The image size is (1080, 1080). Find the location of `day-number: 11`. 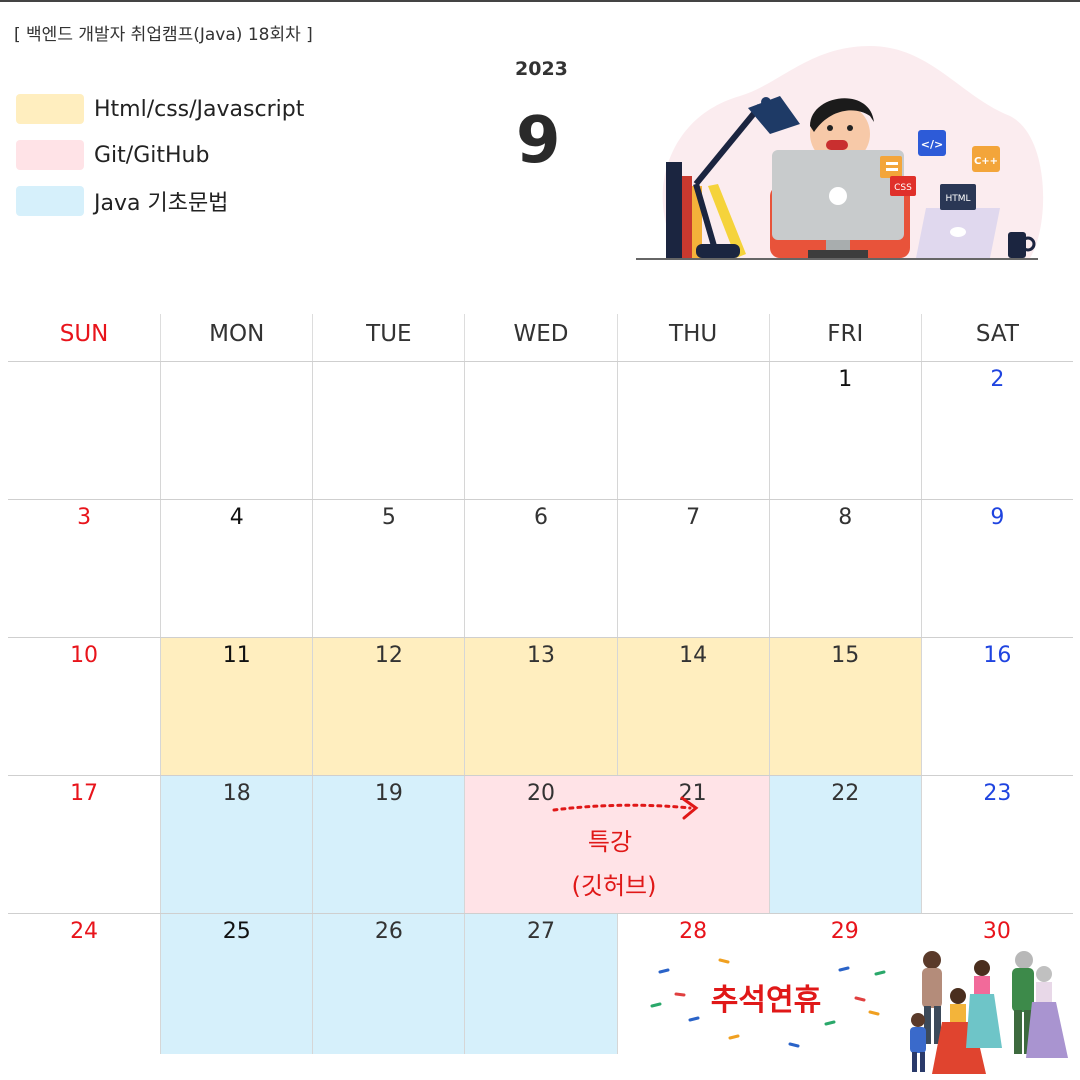

day-number: 11 is located at coordinates (236, 655).